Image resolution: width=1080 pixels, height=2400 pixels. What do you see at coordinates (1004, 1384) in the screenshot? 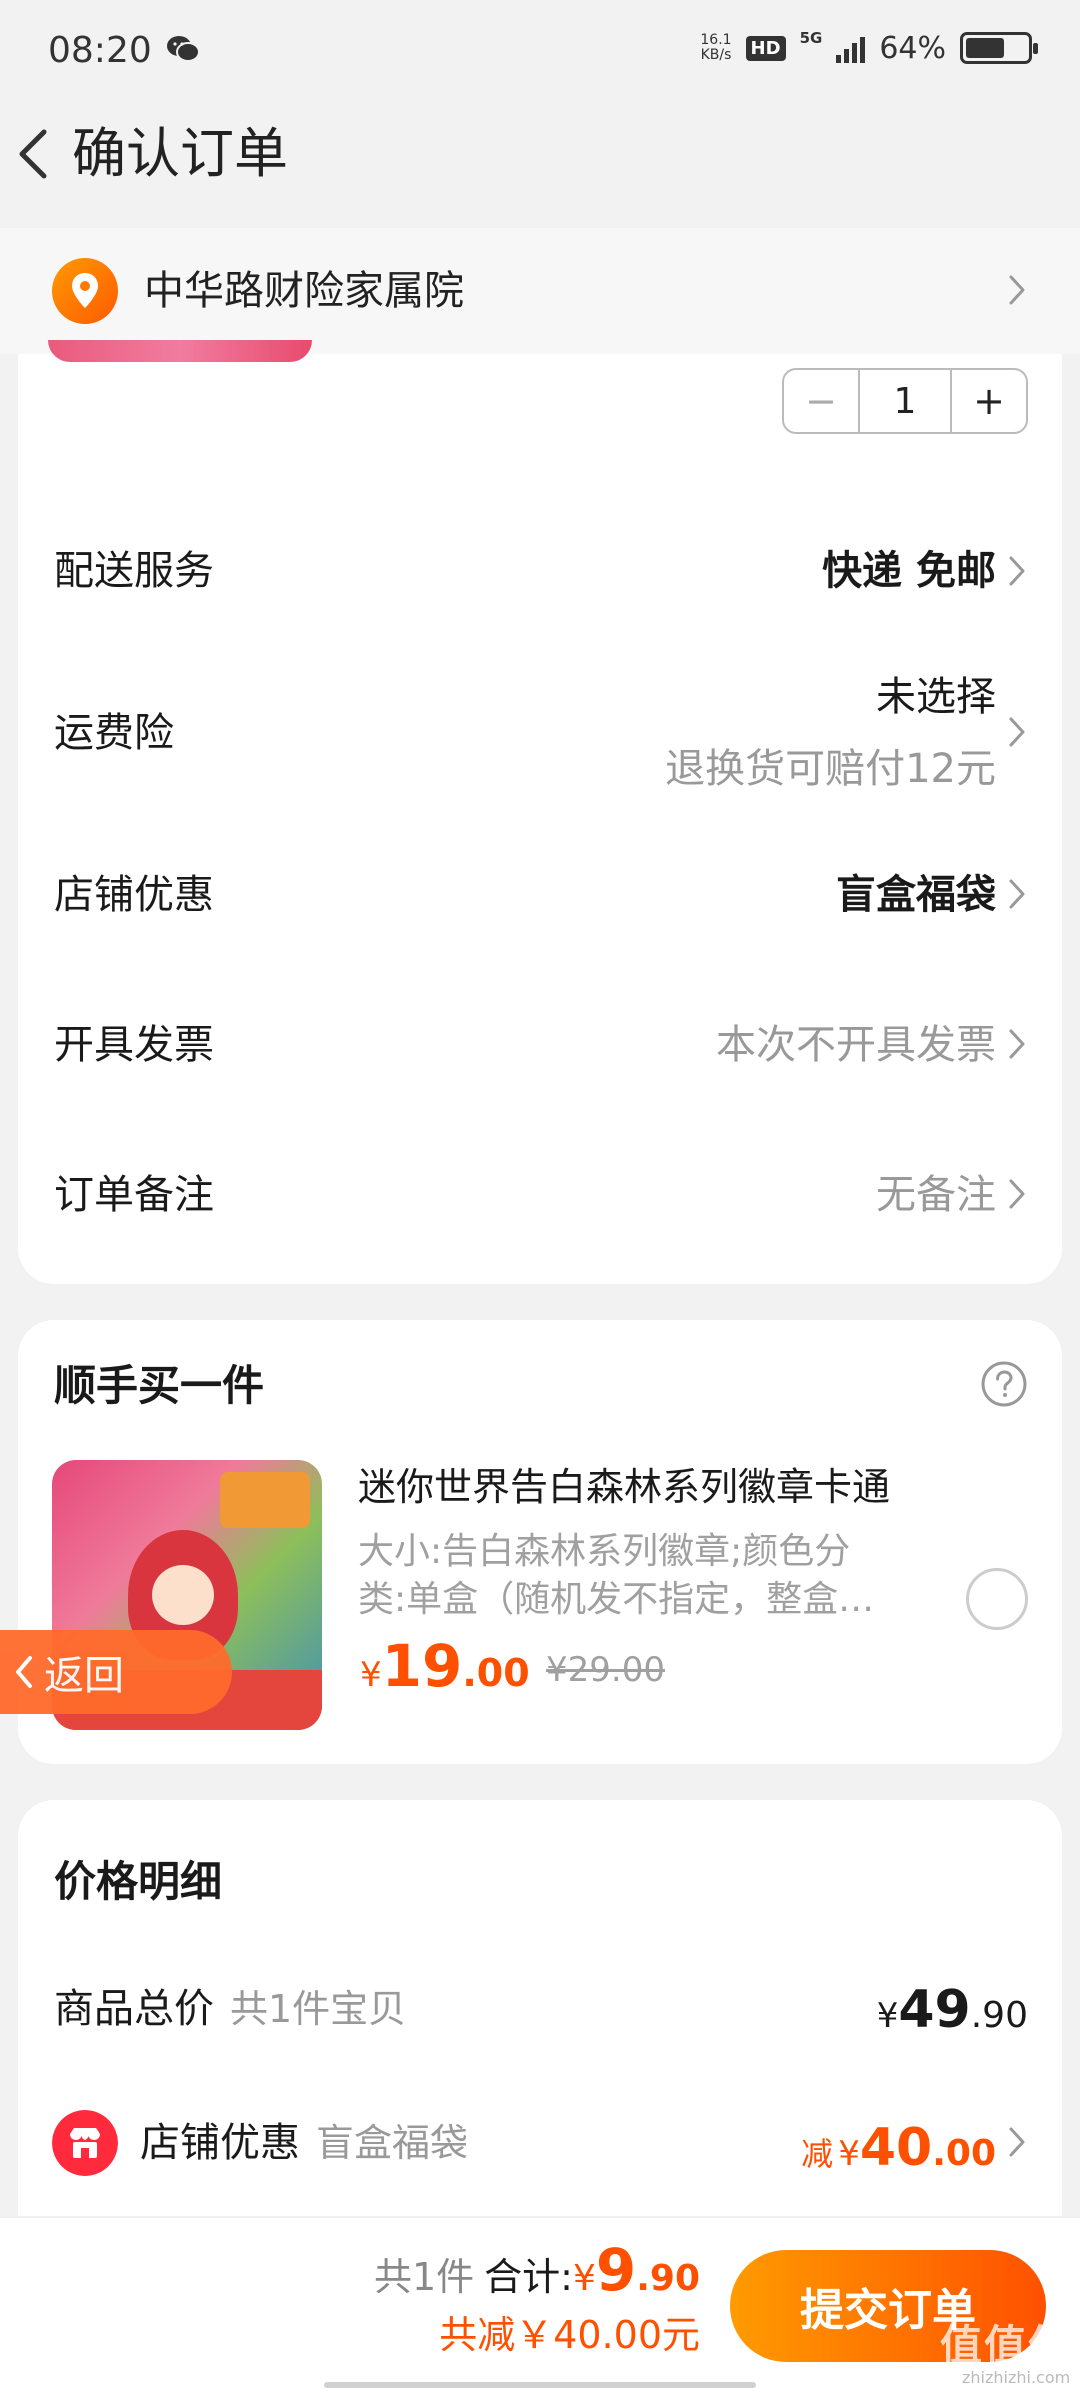
I see `help-icon` at bounding box center [1004, 1384].